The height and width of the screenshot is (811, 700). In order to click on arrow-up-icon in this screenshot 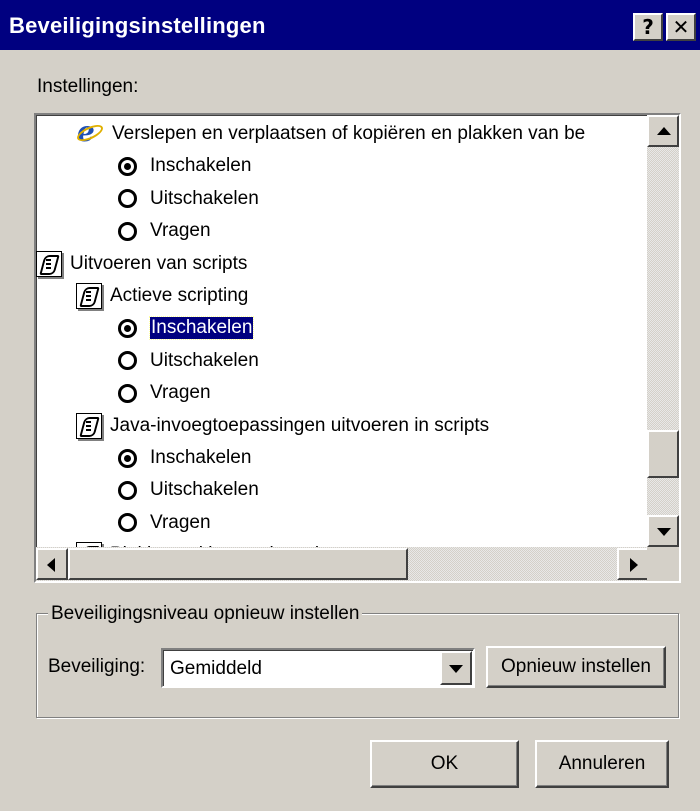, I will do `click(664, 131)`.